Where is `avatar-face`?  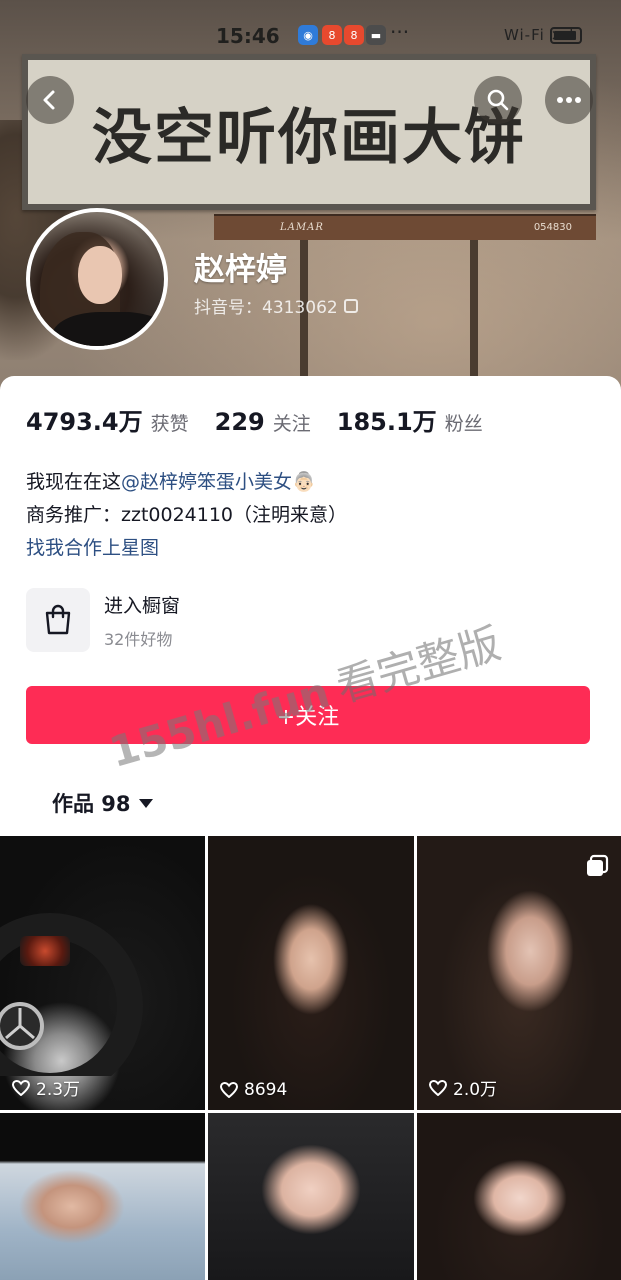
avatar-face is located at coordinates (100, 275).